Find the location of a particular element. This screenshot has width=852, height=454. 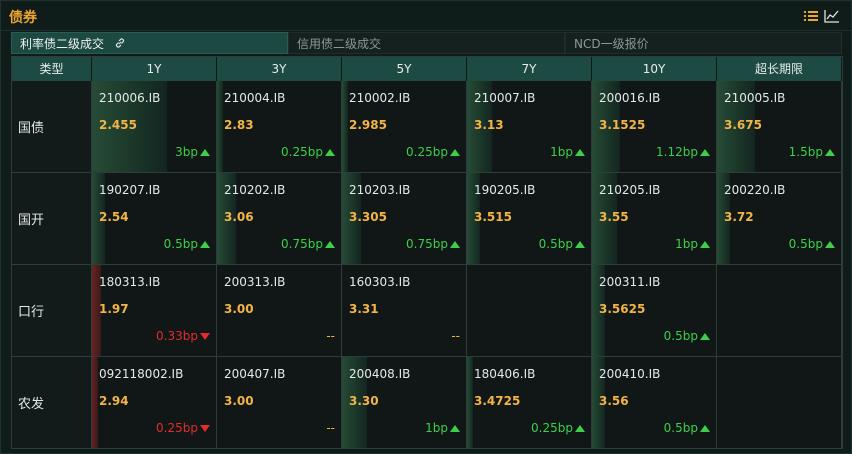

tab-ncd-quote: NCD一级报价 is located at coordinates (703, 43).